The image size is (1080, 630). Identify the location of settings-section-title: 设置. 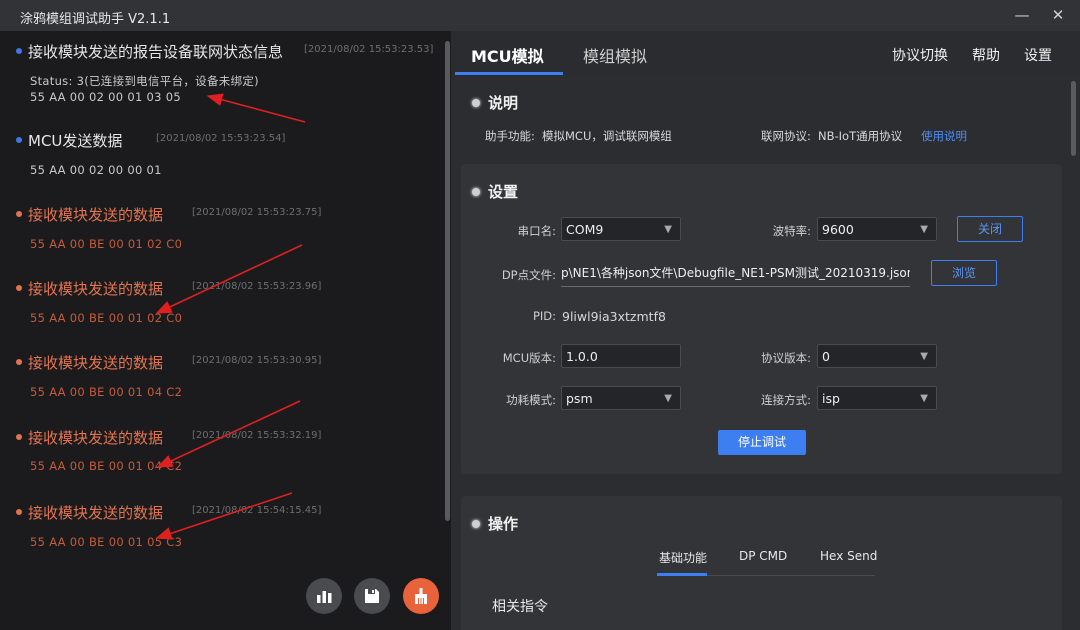
(495, 191).